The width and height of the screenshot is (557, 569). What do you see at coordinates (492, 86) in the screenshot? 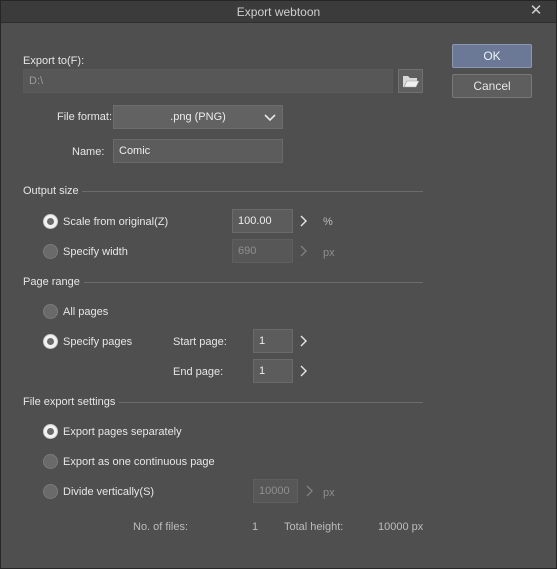
I see `cancel-button: Cancel` at bounding box center [492, 86].